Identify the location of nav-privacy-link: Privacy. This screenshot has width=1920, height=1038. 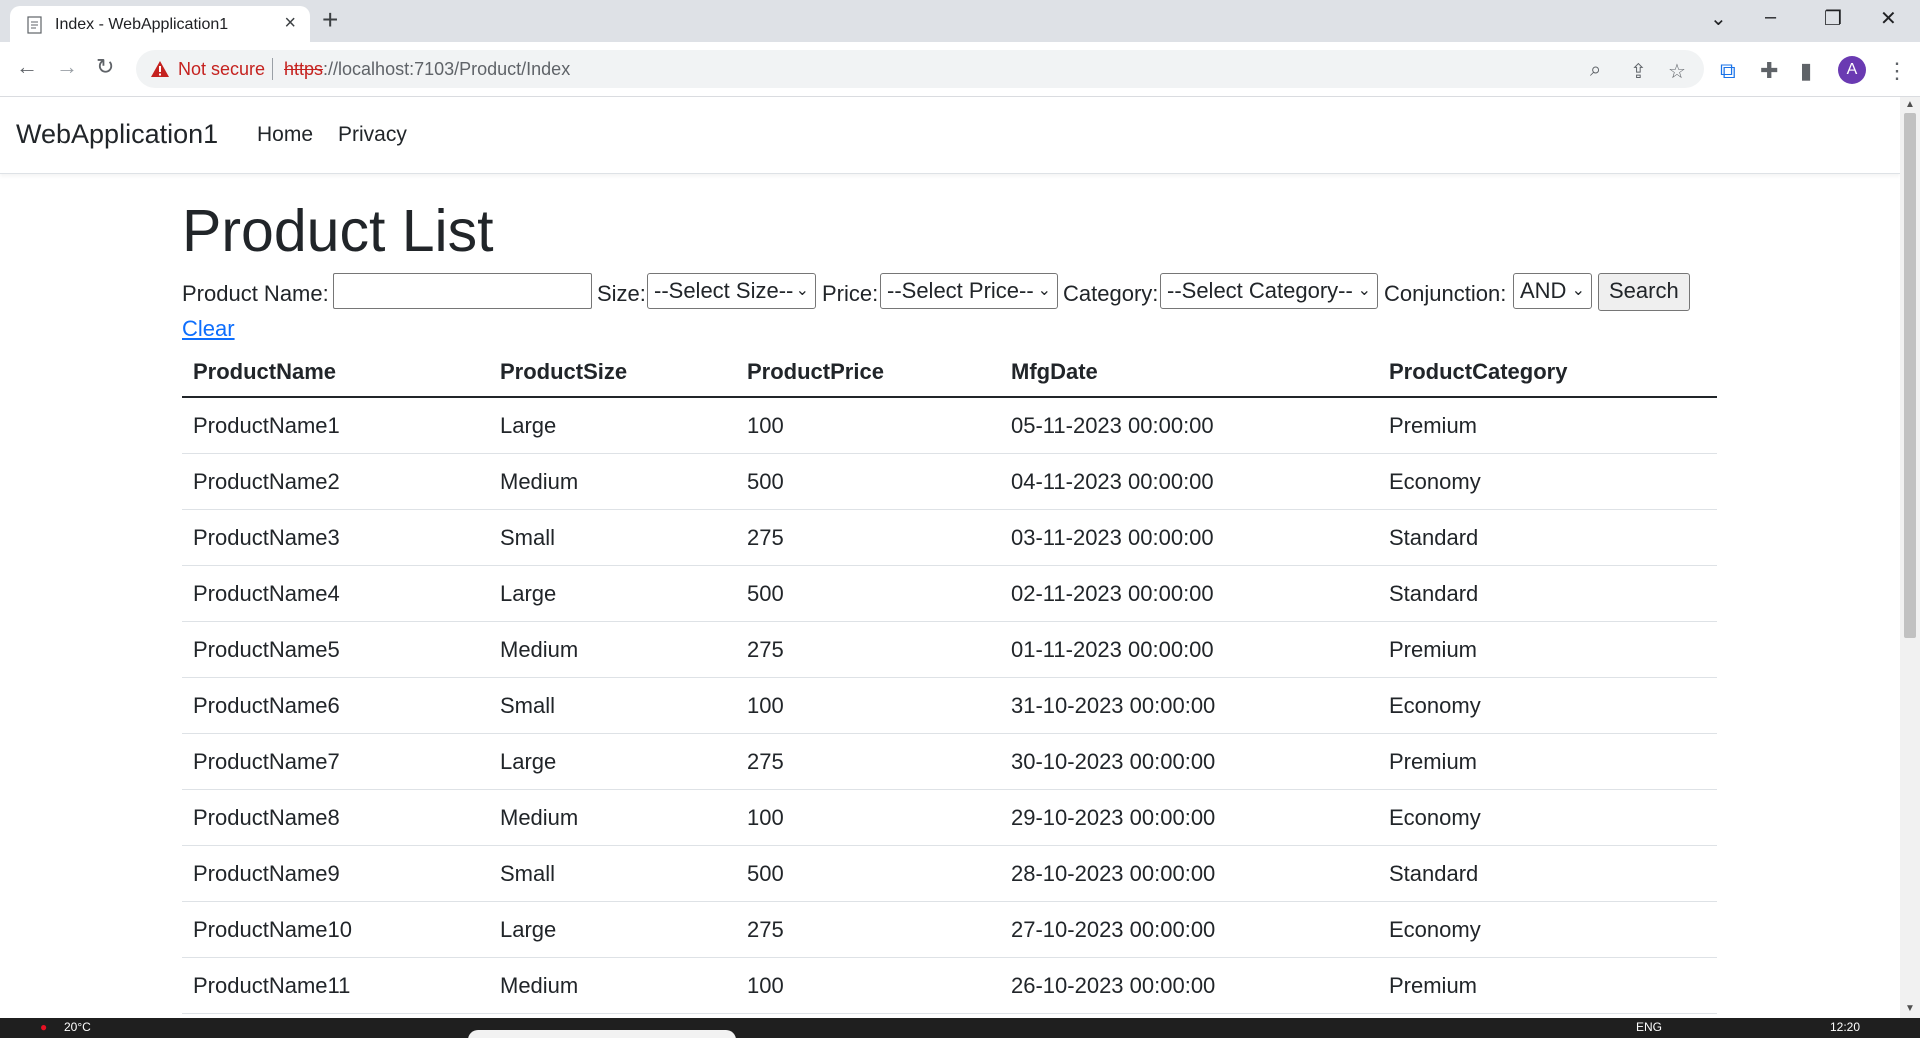
(372, 135).